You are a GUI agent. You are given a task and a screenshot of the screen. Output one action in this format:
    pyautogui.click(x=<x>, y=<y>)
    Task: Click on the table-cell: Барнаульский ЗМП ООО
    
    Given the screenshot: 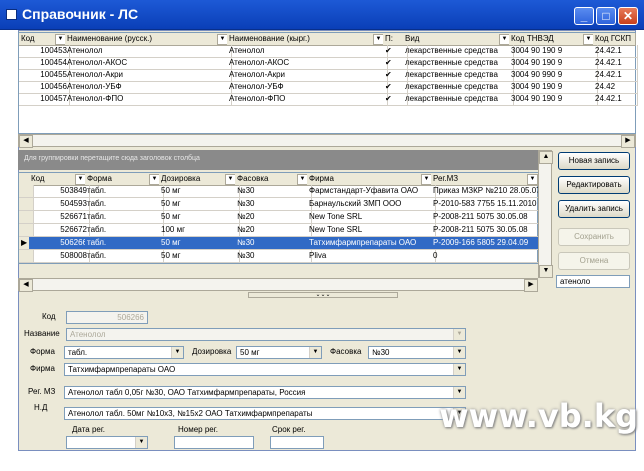 What is the action you would take?
    pyautogui.click(x=371, y=204)
    